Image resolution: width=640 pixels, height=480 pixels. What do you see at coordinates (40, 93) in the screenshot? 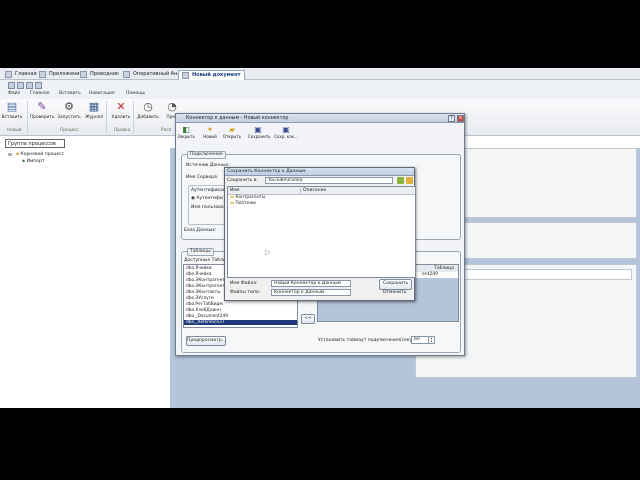
I see `ribbon-tab-main: Главное` at bounding box center [40, 93].